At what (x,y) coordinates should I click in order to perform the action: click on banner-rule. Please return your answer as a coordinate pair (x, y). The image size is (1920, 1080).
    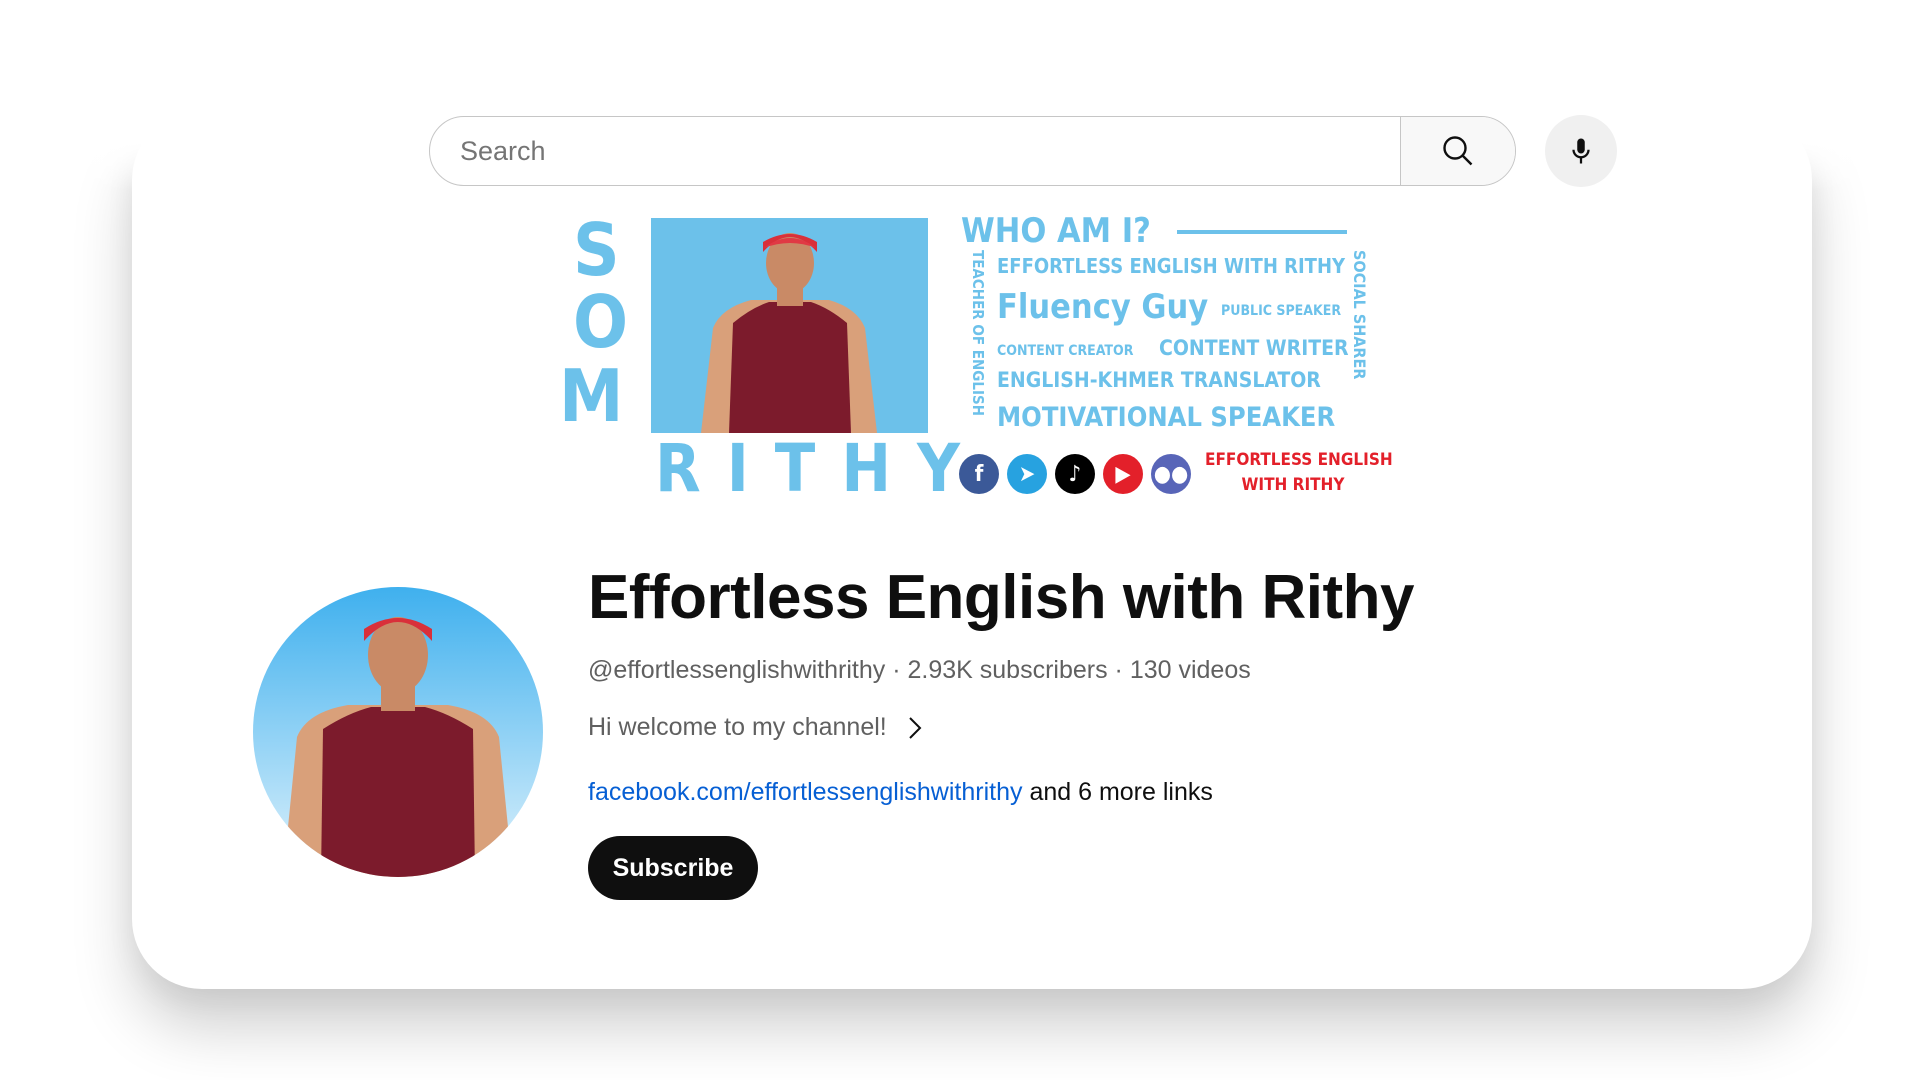
    Looking at the image, I should click on (1262, 232).